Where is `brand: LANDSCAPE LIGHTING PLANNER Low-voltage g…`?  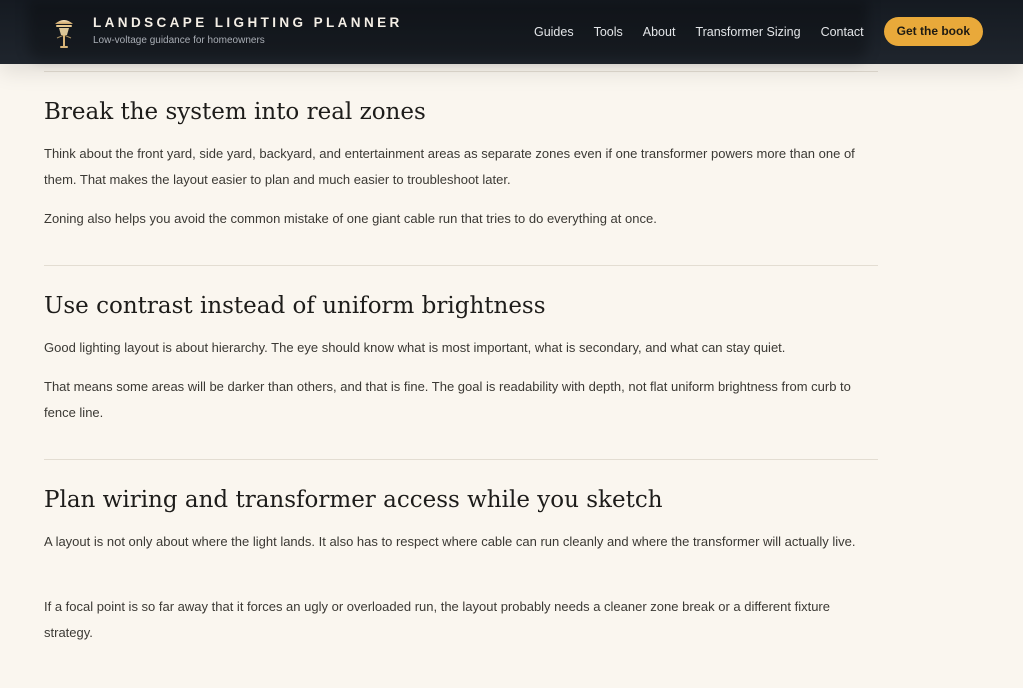 brand: LANDSCAPE LIGHTING PLANNER Low-voltage g… is located at coordinates (227, 32).